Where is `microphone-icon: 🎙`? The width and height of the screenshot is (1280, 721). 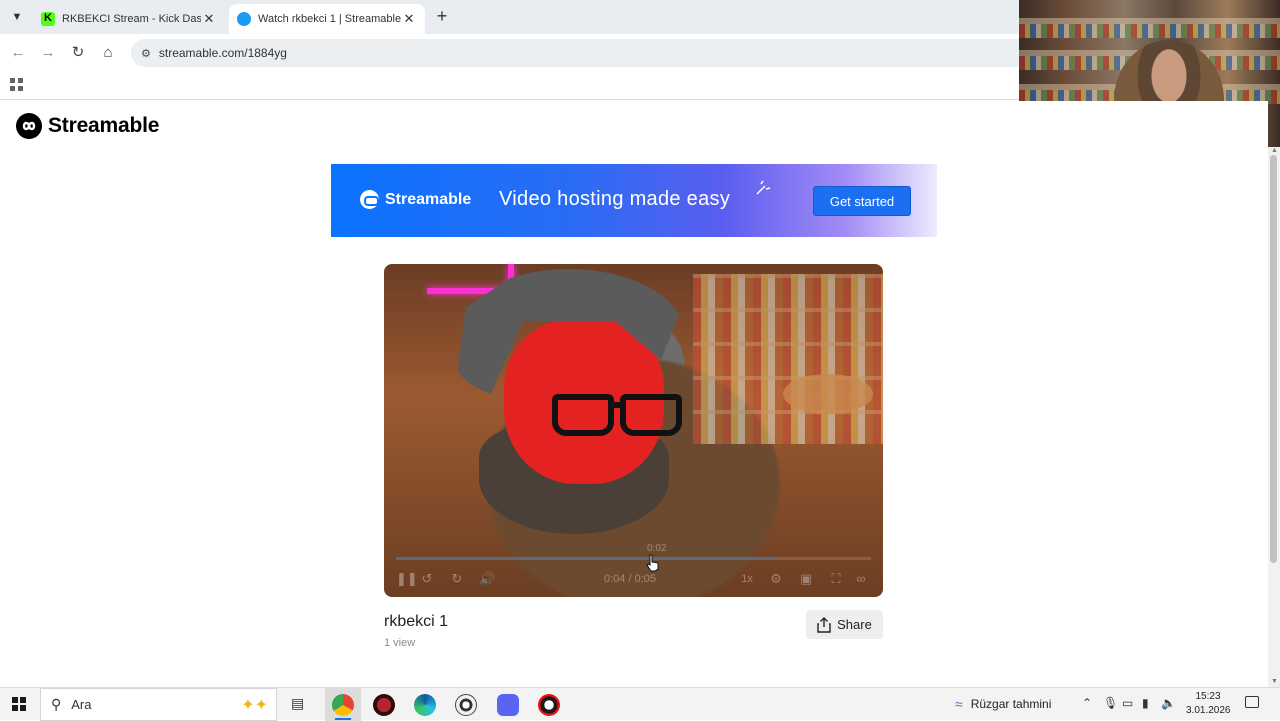 microphone-icon: 🎙 is located at coordinates (1110, 703).